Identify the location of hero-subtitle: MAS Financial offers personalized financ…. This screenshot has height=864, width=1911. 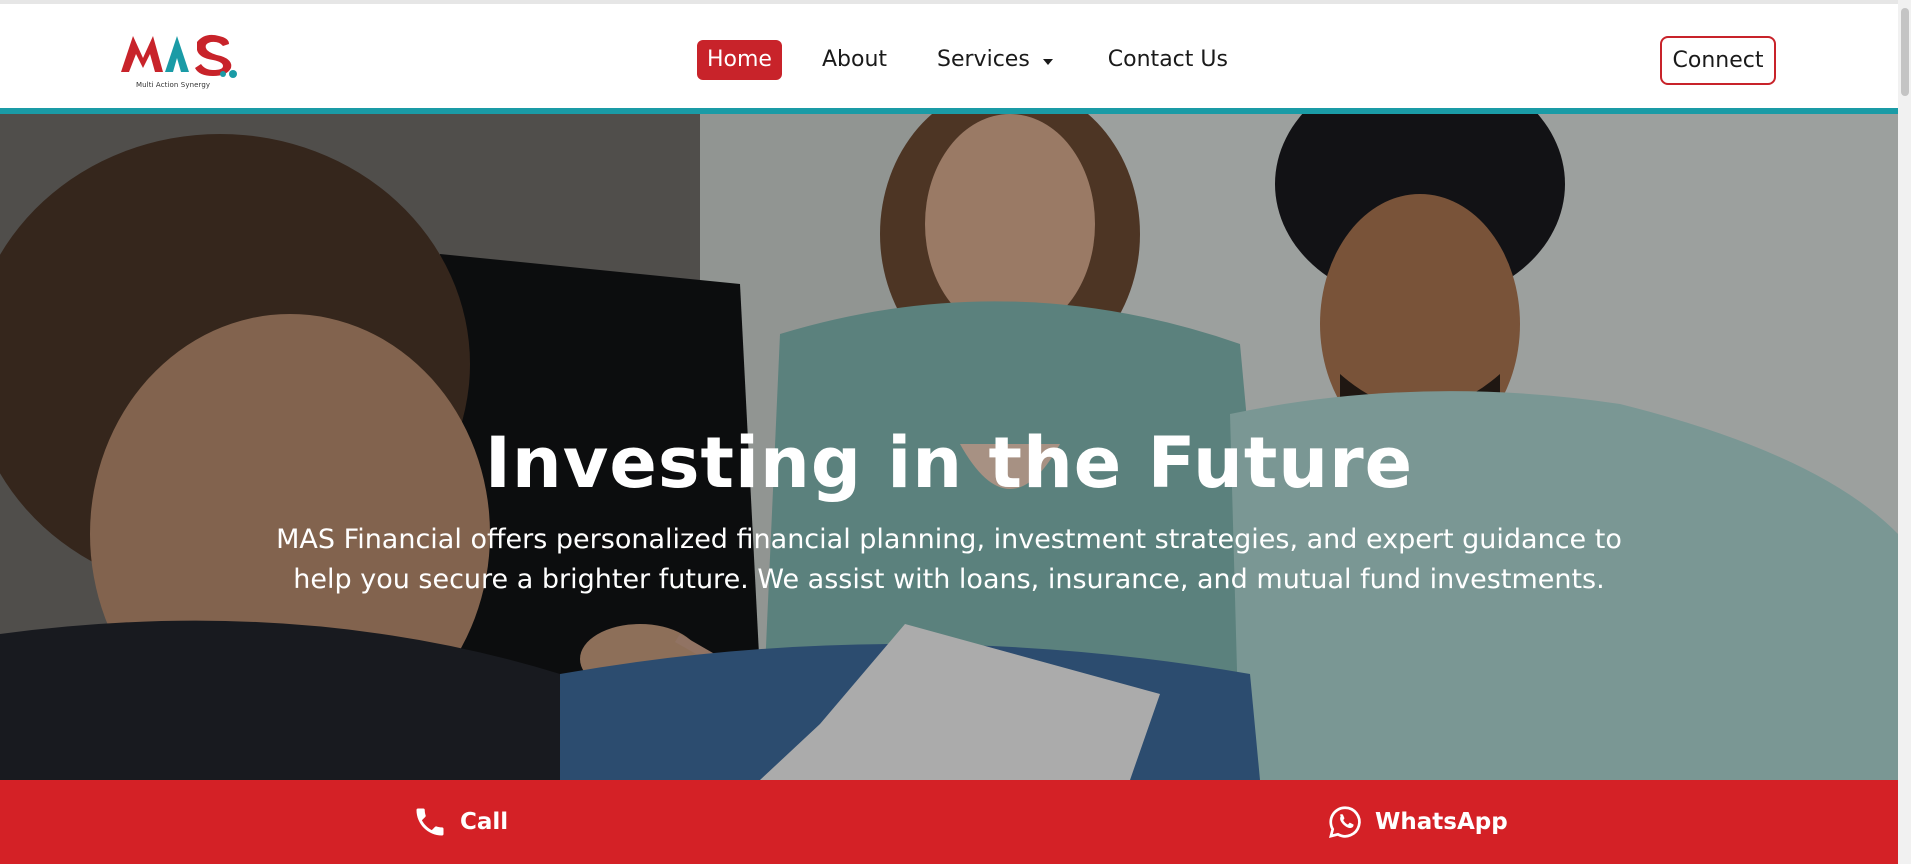
(949, 560).